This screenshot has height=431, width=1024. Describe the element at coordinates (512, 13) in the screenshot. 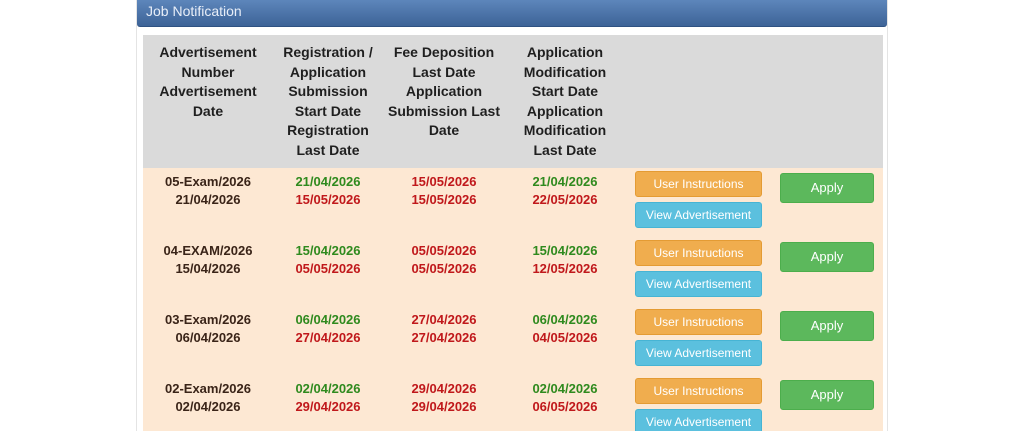

I see `panel-title: Job Notification` at that location.